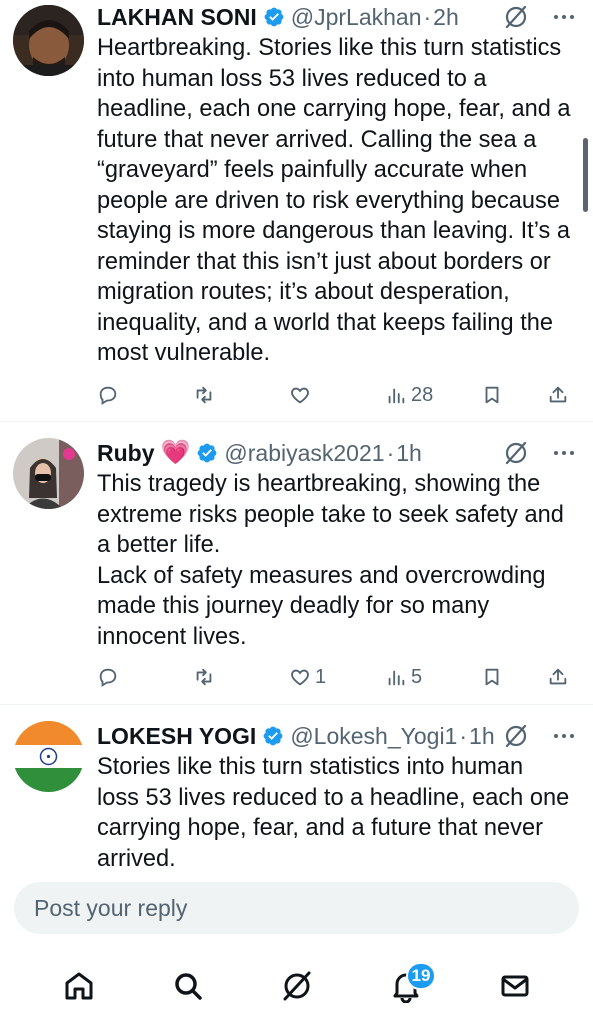 The image size is (593, 1024). Describe the element at coordinates (321, 676) in the screenshot. I see `like-count: 1` at that location.